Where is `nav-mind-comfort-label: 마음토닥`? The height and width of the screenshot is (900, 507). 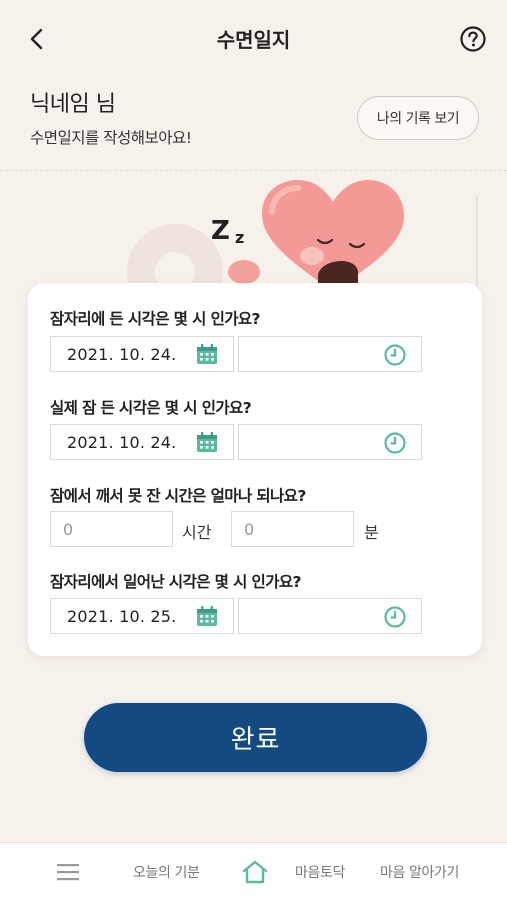 nav-mind-comfort-label: 마음토닥 is located at coordinates (320, 873).